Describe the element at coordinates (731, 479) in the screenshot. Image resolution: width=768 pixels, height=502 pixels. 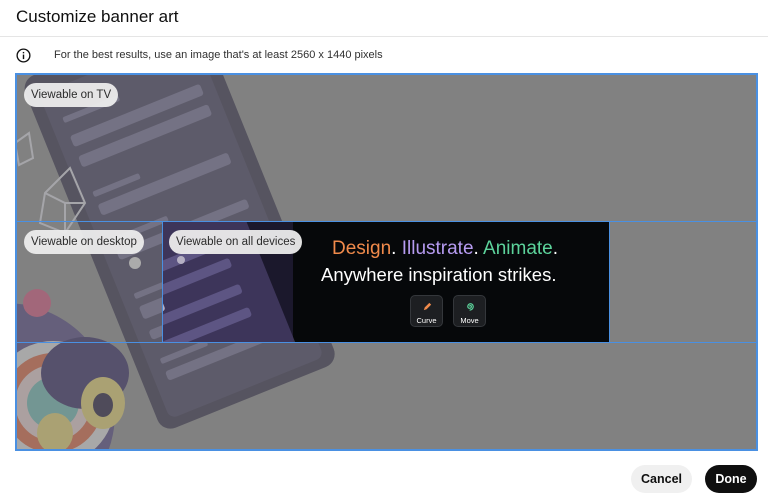
I see `done-button: Done` at that location.